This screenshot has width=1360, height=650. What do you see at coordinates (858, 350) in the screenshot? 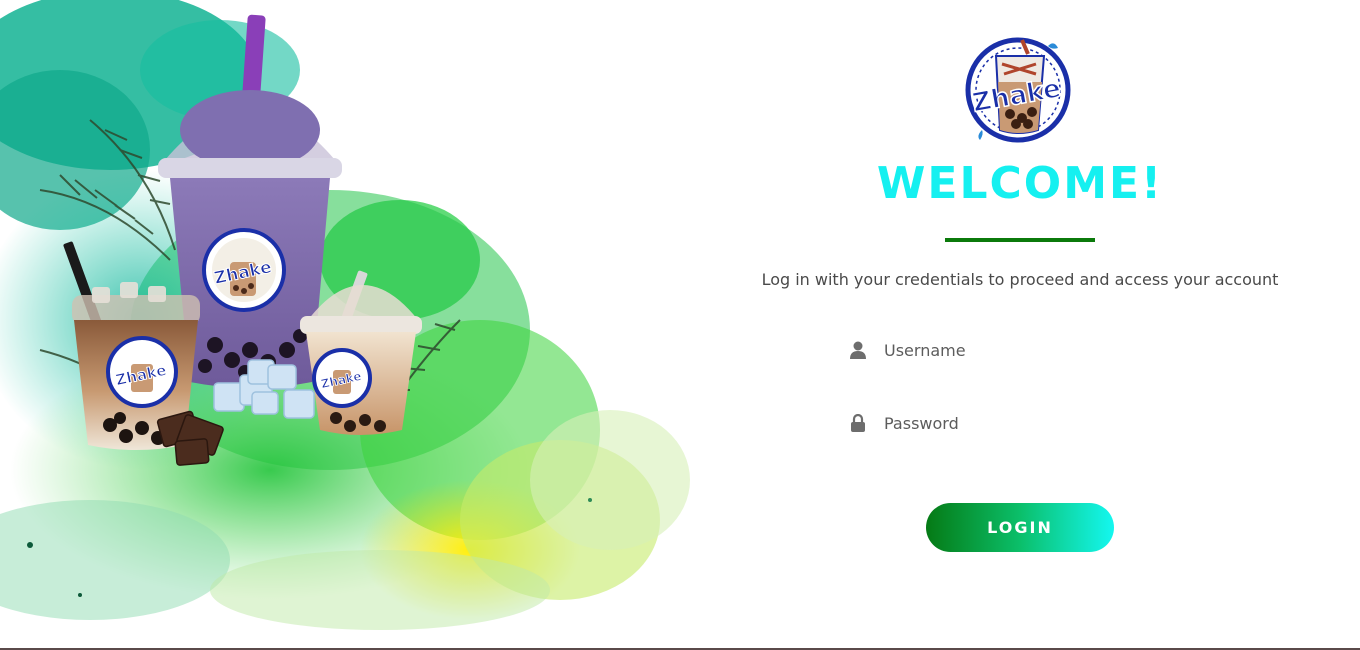
I see `user-icon` at bounding box center [858, 350].